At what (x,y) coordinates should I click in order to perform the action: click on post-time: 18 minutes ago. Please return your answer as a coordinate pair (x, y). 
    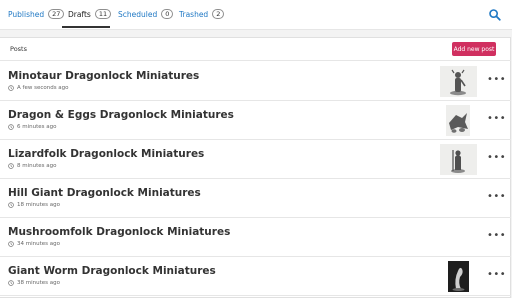
    Looking at the image, I should click on (38, 205).